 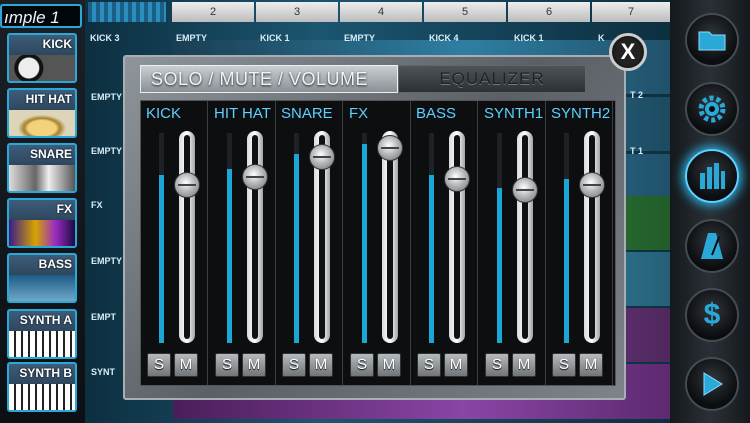 I want to click on channel-name: SYNTH2, so click(x=581, y=113).